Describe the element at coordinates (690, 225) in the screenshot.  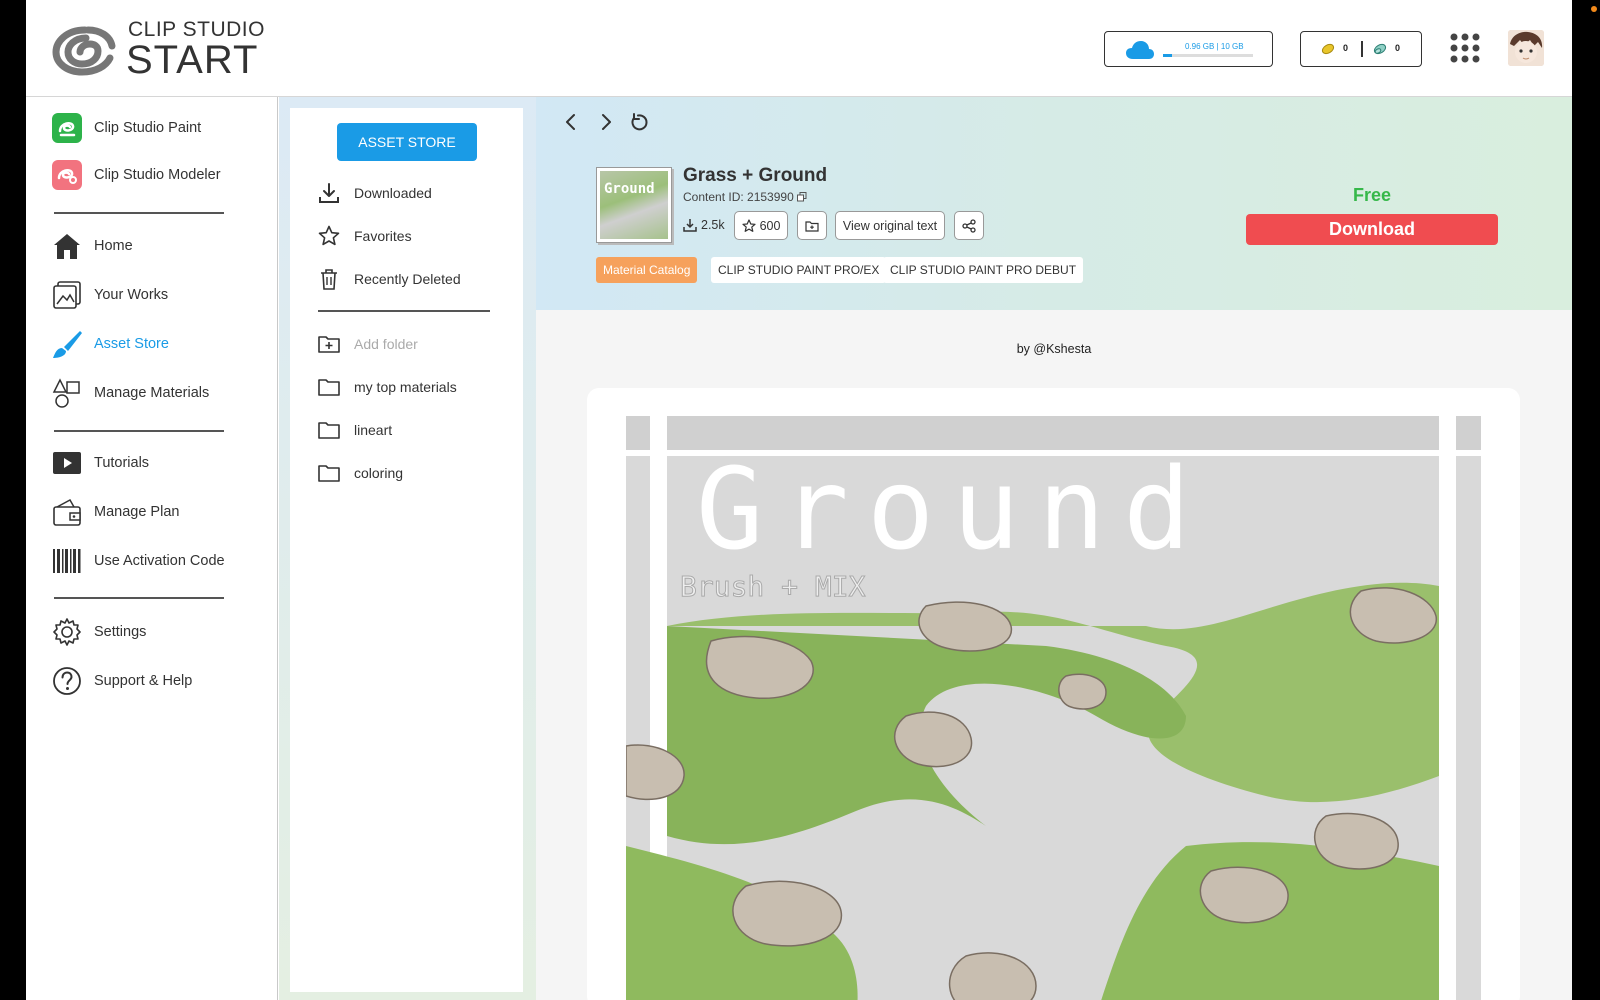
I see `download-count-icon` at that location.